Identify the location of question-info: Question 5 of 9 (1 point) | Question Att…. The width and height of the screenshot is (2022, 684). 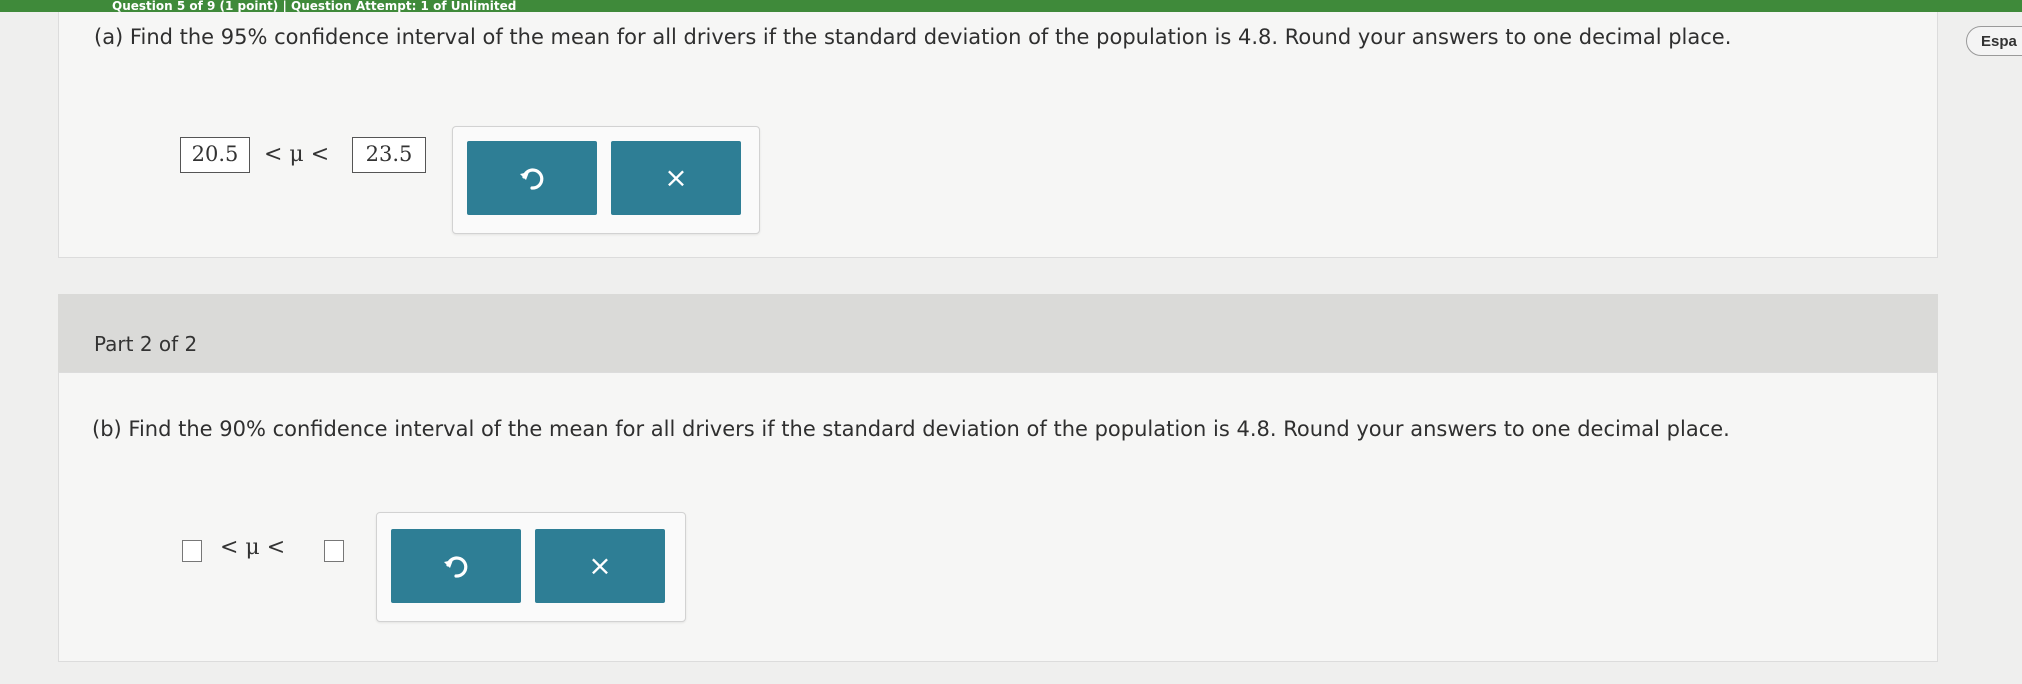
(314, 6).